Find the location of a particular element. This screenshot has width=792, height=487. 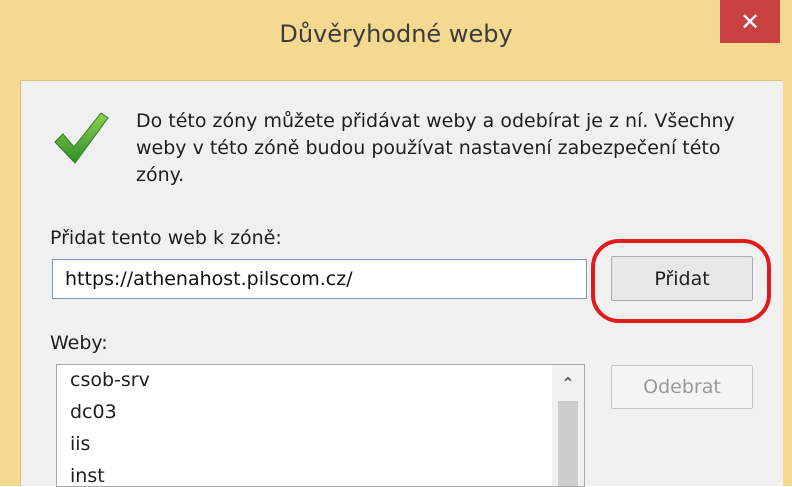

add-site-label: Přidat tento web k zóně: is located at coordinates (166, 238).